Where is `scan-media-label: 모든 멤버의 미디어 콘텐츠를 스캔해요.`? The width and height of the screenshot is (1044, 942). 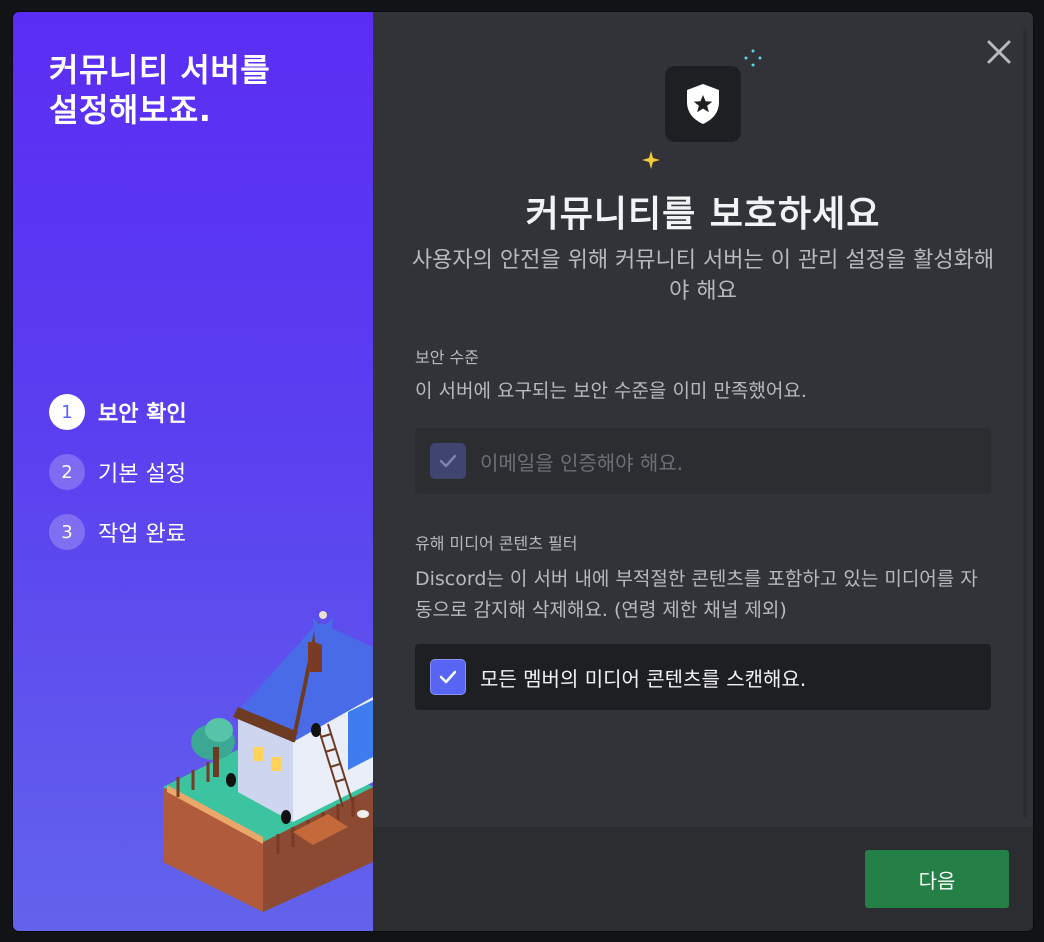 scan-media-label: 모든 멤버의 미디어 콘텐츠를 스캔해요. is located at coordinates (643, 678).